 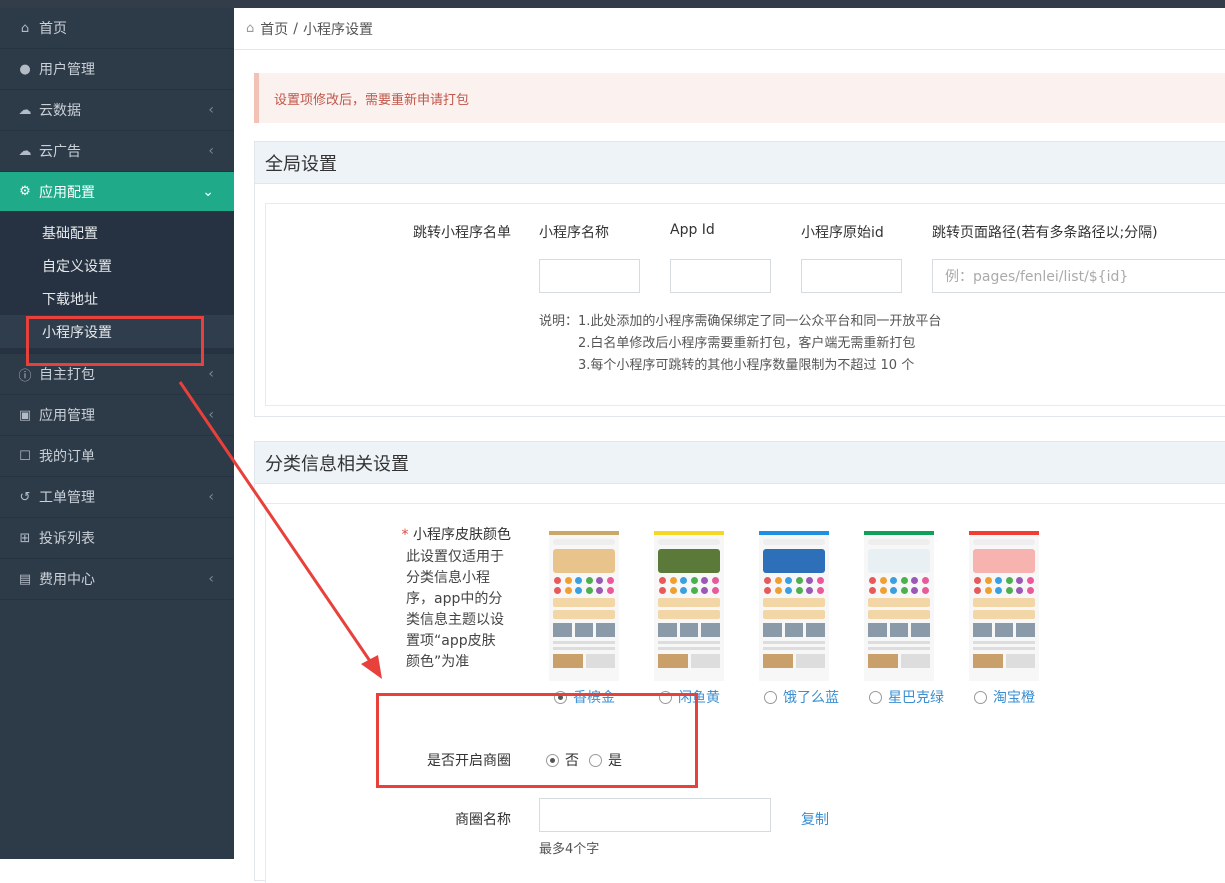 What do you see at coordinates (117, 151) in the screenshot?
I see `sidebar-item-cloud-ads: ☁ 云广告 ‹` at bounding box center [117, 151].